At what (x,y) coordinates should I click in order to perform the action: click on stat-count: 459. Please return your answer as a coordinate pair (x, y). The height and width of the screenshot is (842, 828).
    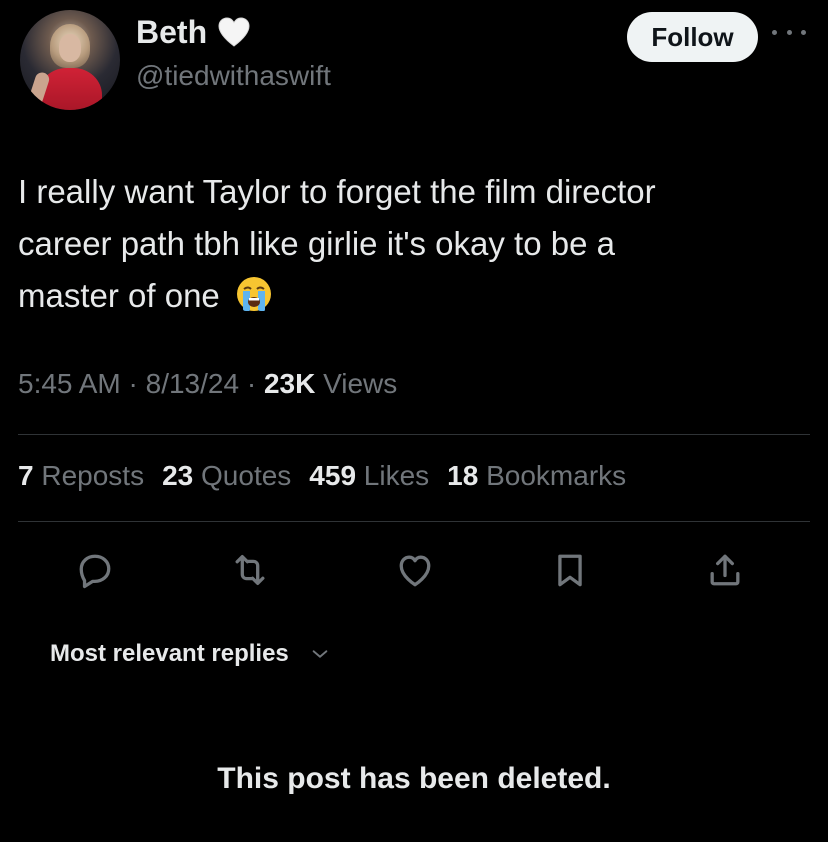
    Looking at the image, I should click on (333, 475).